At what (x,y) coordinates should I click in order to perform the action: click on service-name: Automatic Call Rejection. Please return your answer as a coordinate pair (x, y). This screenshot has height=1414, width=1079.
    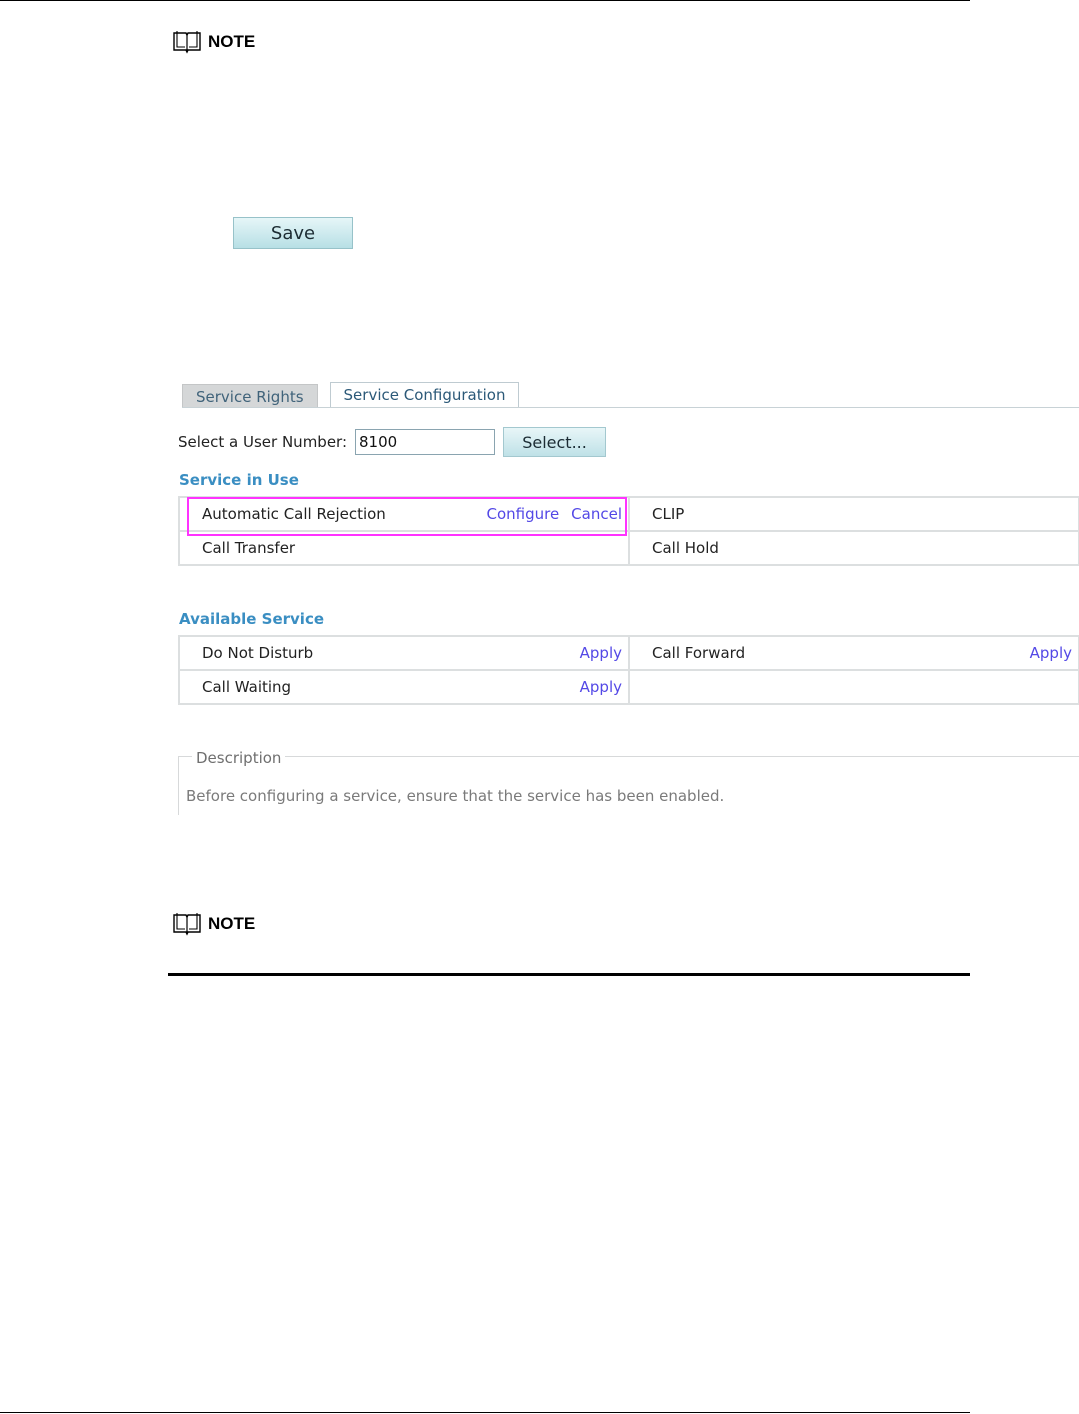
    Looking at the image, I should click on (294, 514).